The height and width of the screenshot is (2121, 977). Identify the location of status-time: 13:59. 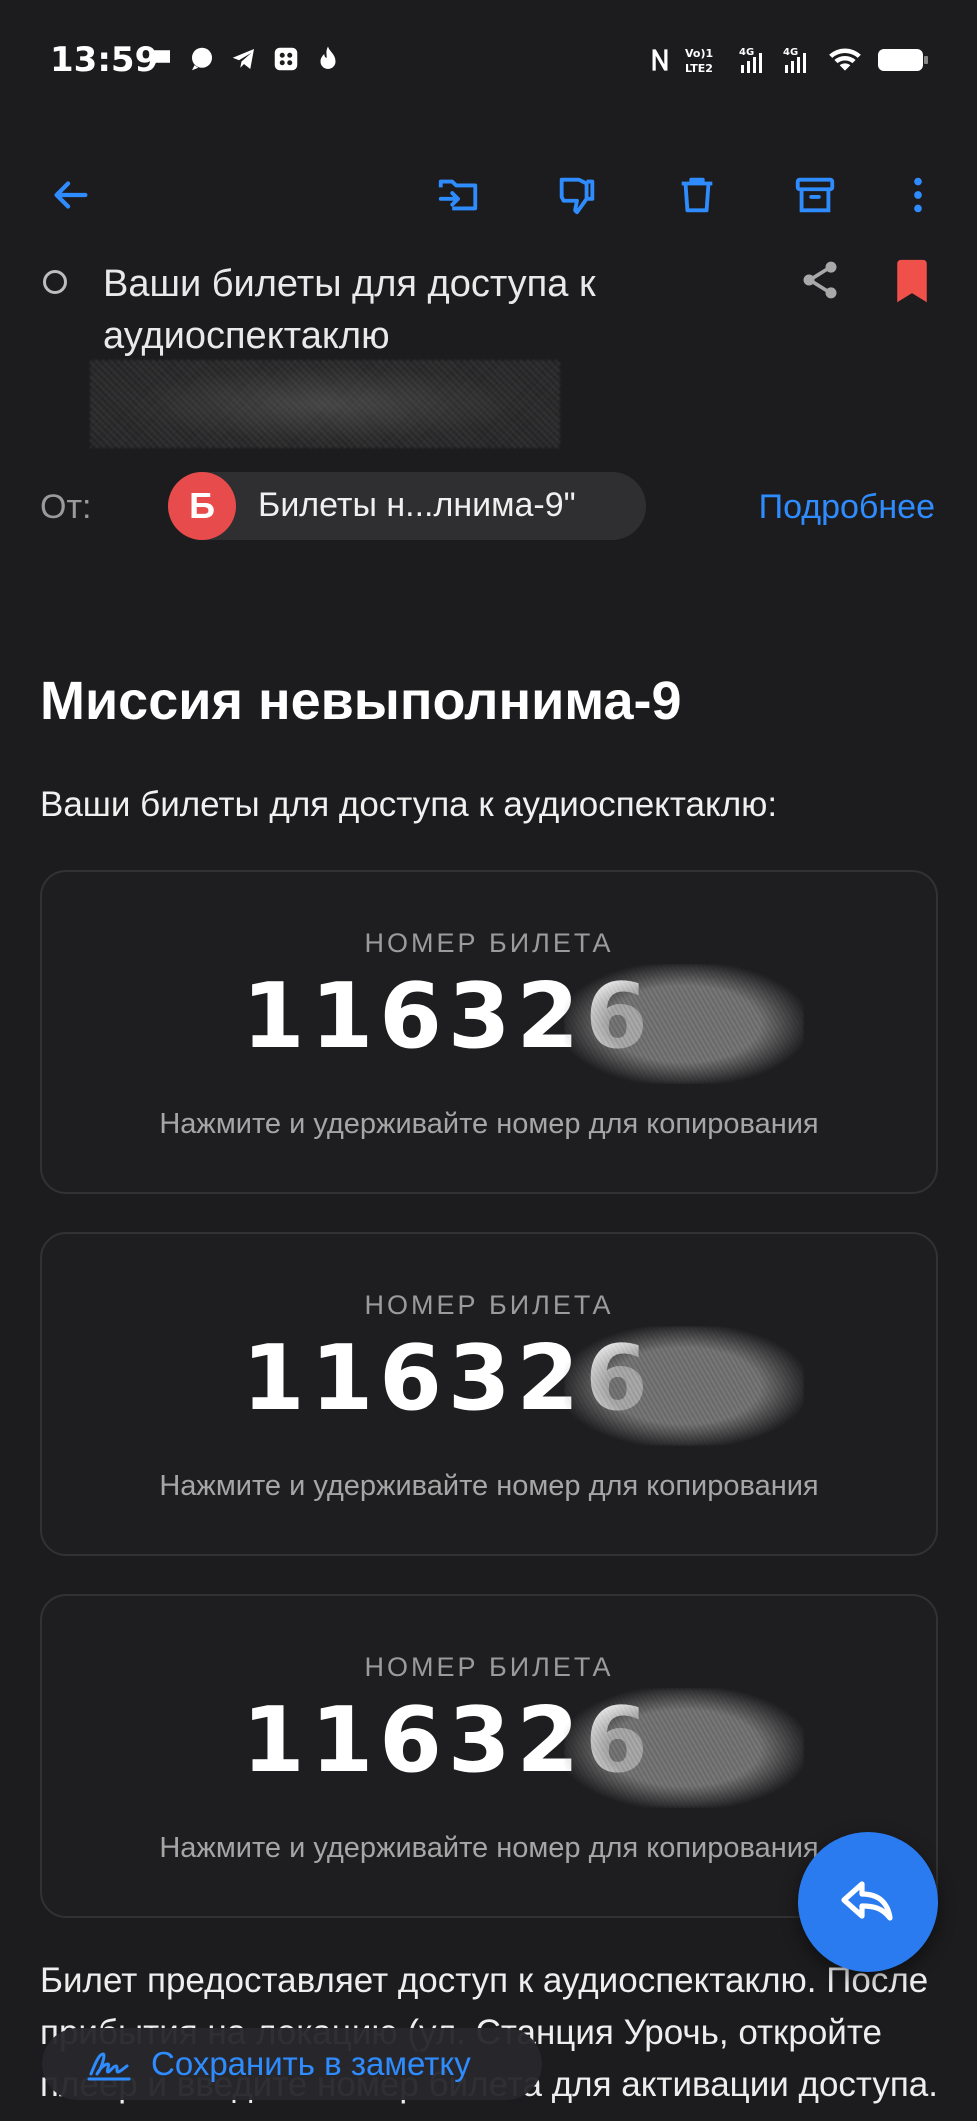
(104, 60).